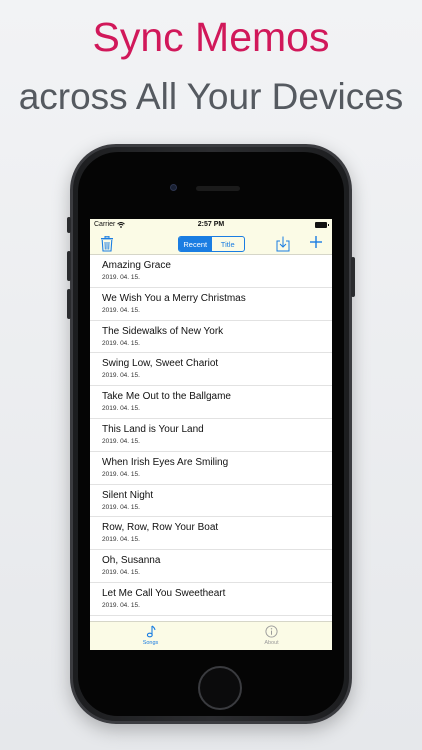 The width and height of the screenshot is (422, 750). What do you see at coordinates (153, 429) in the screenshot?
I see `song-title: This Land is Your Land` at bounding box center [153, 429].